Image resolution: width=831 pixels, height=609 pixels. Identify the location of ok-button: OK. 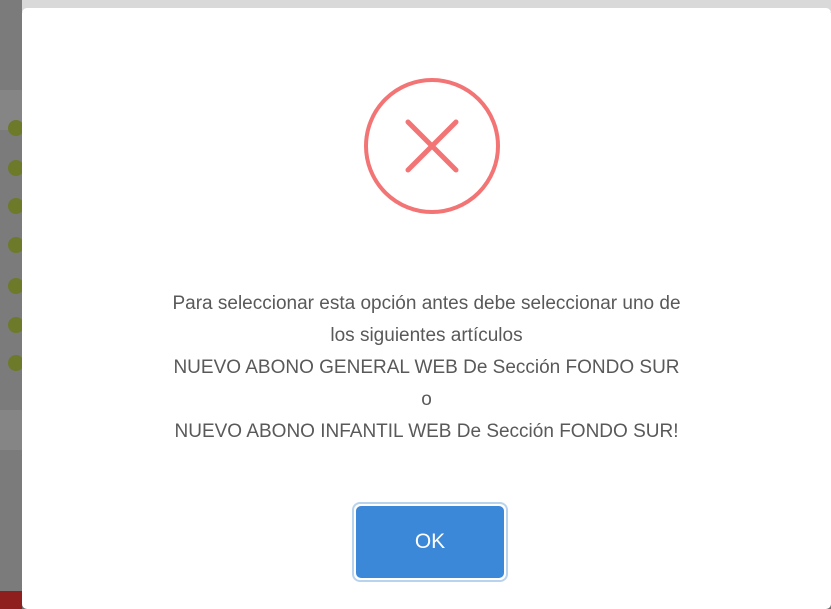
(430, 542).